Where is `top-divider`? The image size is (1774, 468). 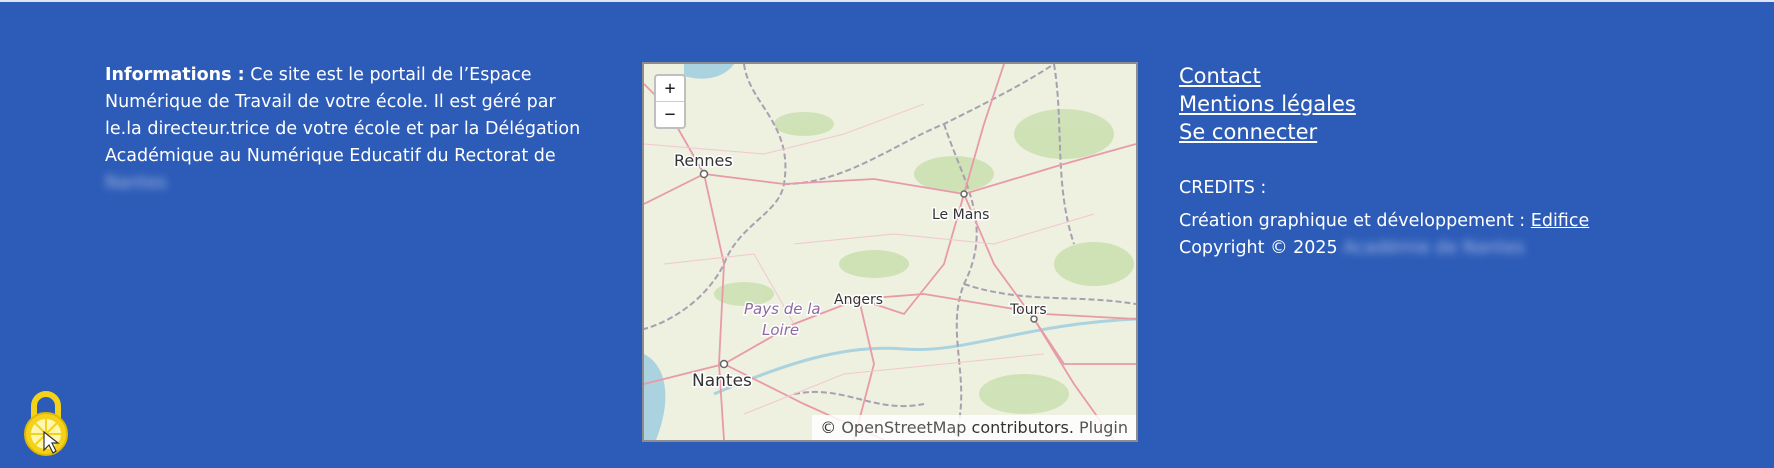
top-divider is located at coordinates (887, 1).